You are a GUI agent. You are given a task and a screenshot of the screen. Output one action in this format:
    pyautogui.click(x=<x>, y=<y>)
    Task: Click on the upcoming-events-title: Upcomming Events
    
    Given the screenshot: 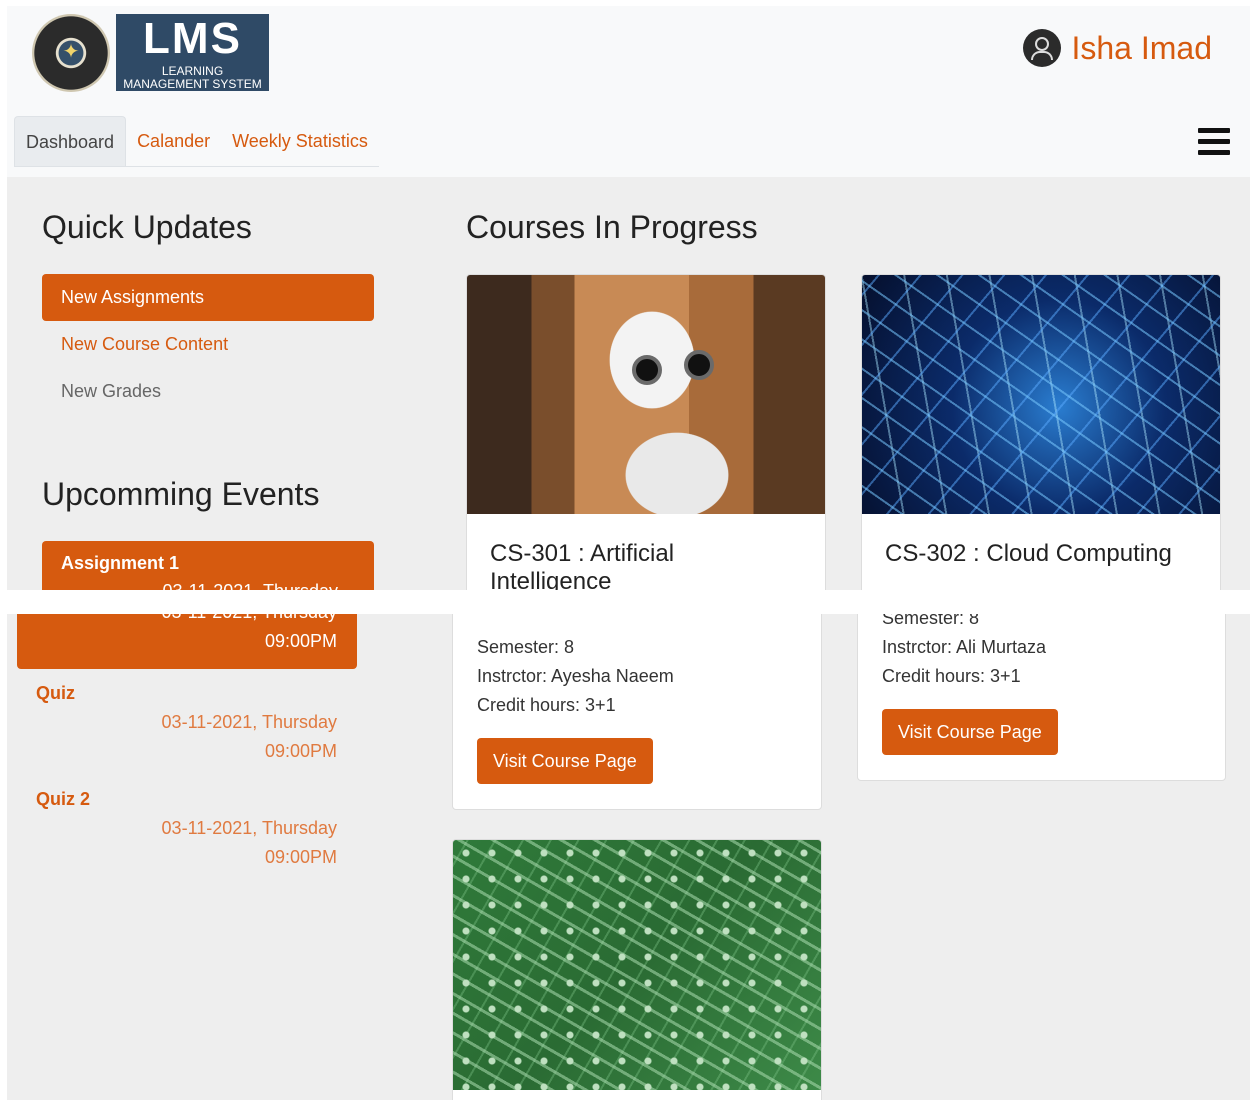 What is the action you would take?
    pyautogui.click(x=181, y=494)
    